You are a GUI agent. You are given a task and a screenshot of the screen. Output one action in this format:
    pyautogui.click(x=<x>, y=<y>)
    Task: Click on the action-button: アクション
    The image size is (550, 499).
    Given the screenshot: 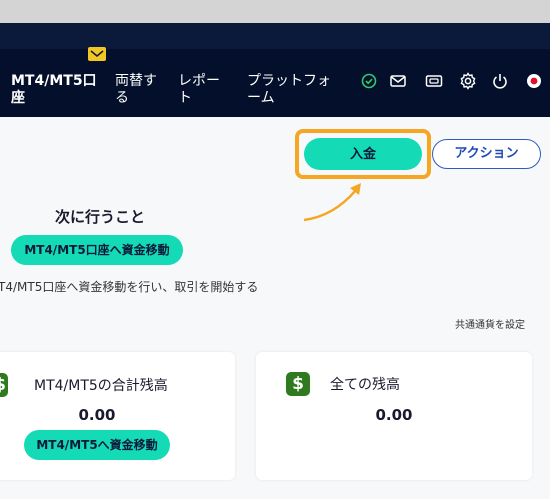 What is the action you would take?
    pyautogui.click(x=486, y=154)
    